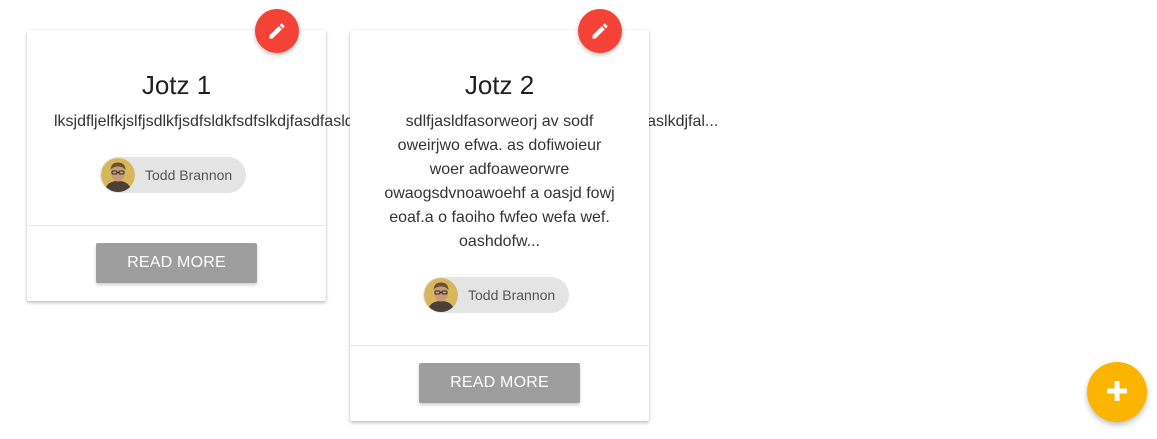 This screenshot has height=439, width=1157. I want to click on card-text-line: owaogsdvnoawoehf a oasjd fowj, so click(499, 193).